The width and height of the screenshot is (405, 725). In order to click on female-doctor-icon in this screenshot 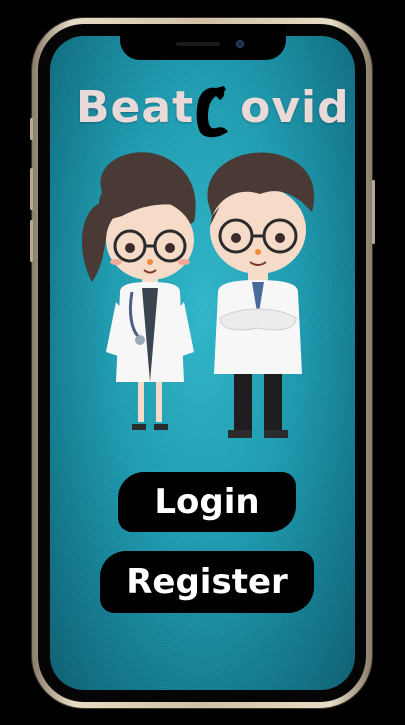, I will do `click(138, 291)`.